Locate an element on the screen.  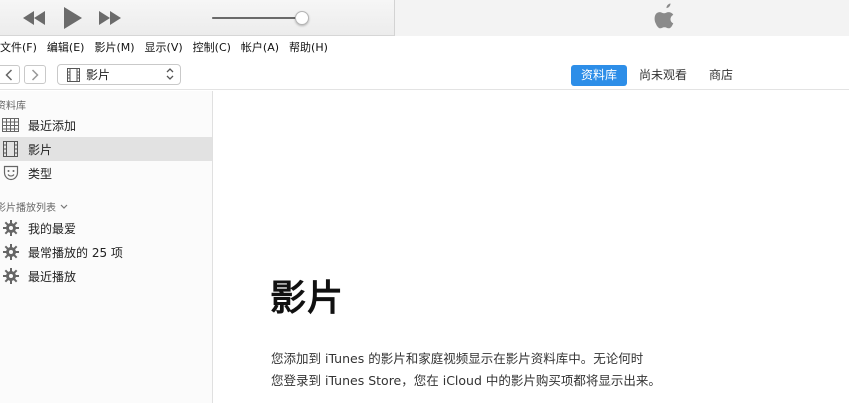
menu-controls: 控制(C) is located at coordinates (212, 47).